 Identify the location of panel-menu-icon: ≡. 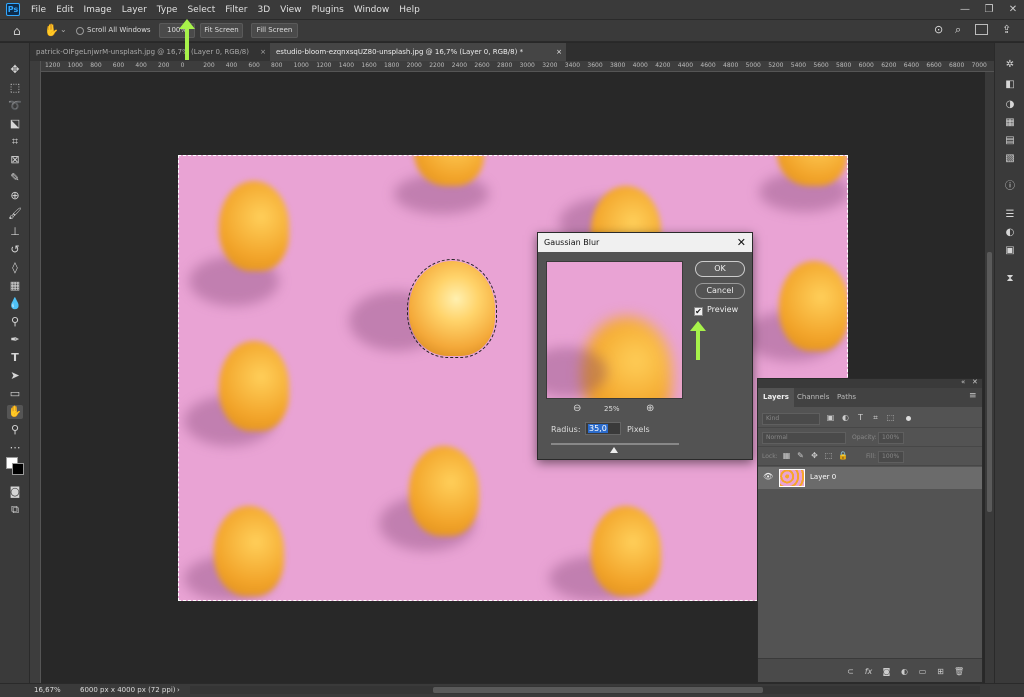
(973, 396).